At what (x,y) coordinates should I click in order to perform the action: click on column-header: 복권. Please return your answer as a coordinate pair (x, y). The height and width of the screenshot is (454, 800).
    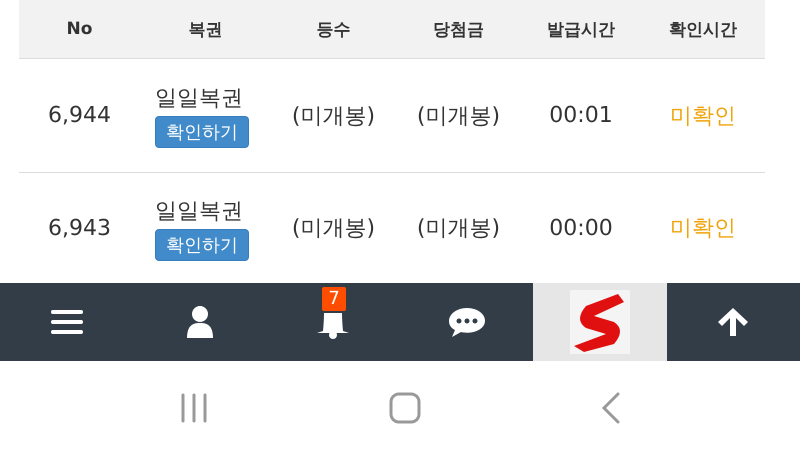
    Looking at the image, I should click on (206, 29).